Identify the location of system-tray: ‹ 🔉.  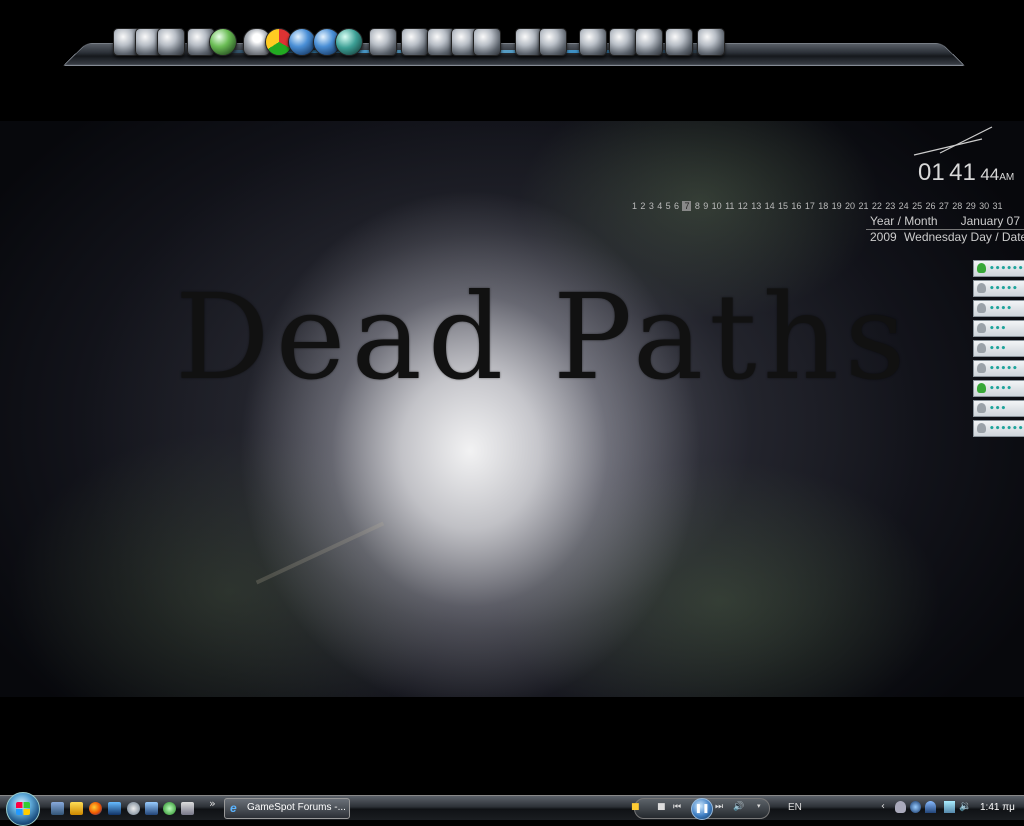
(928, 808).